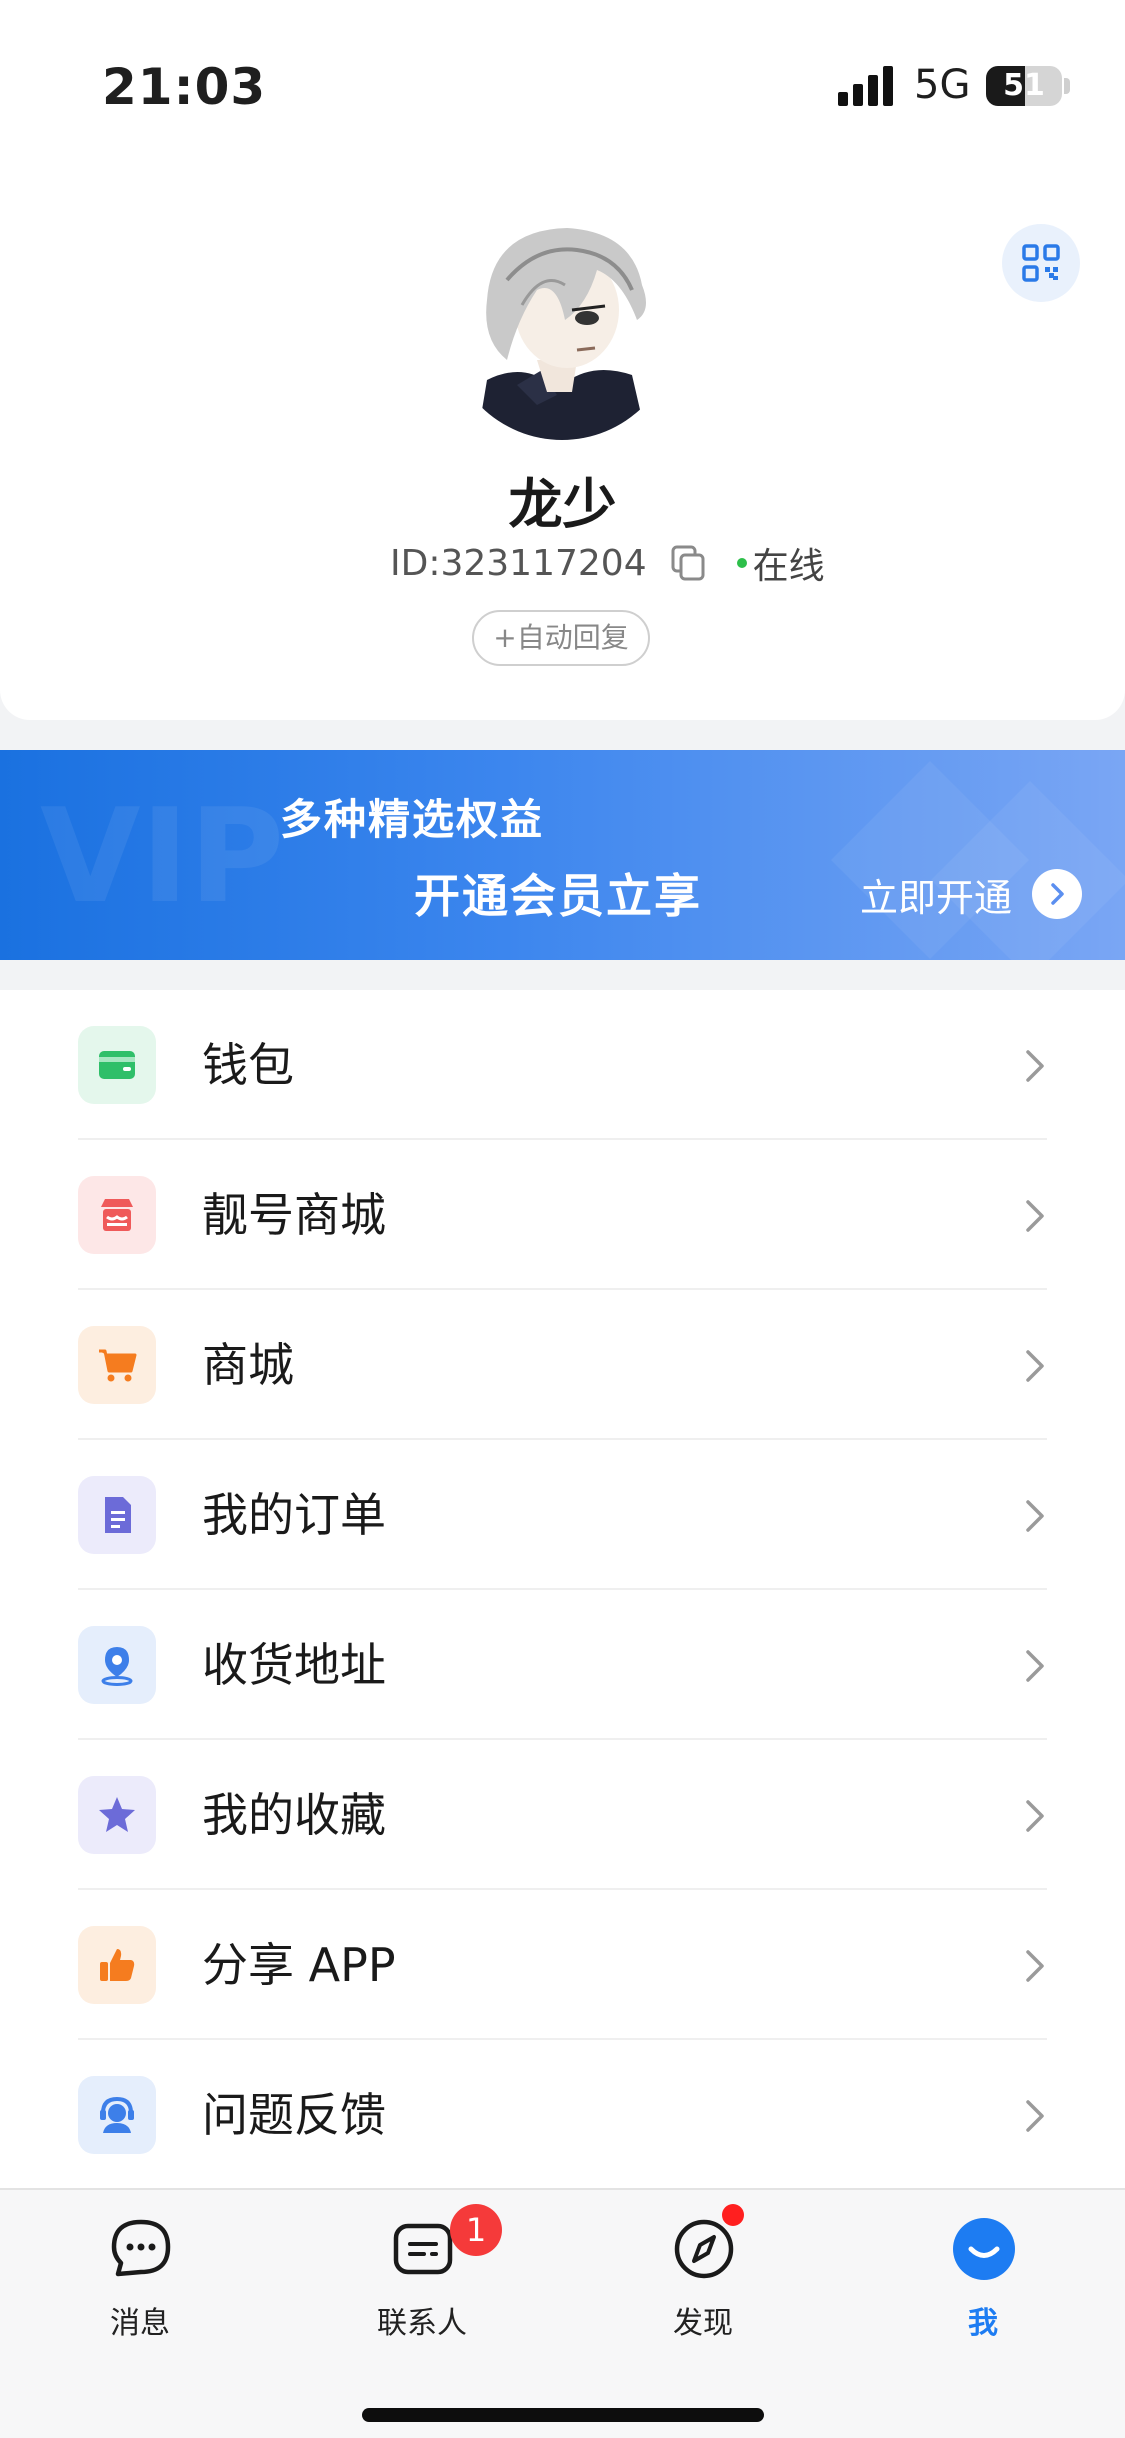 This screenshot has height=2438, width=1125. I want to click on tab-label: 我, so click(983, 2323).